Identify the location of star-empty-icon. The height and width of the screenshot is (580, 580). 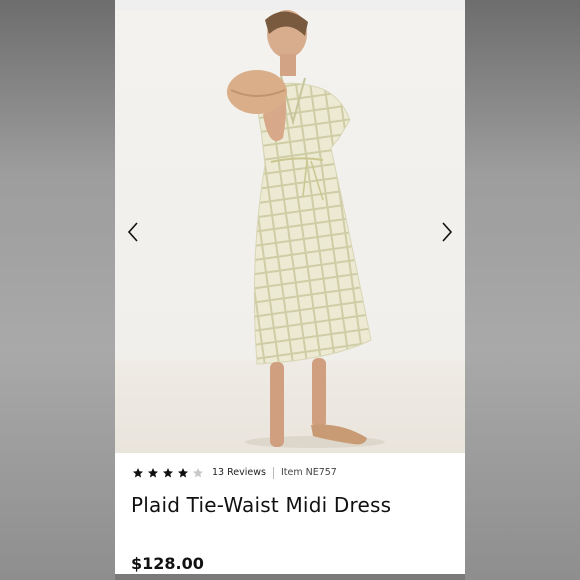
(198, 473).